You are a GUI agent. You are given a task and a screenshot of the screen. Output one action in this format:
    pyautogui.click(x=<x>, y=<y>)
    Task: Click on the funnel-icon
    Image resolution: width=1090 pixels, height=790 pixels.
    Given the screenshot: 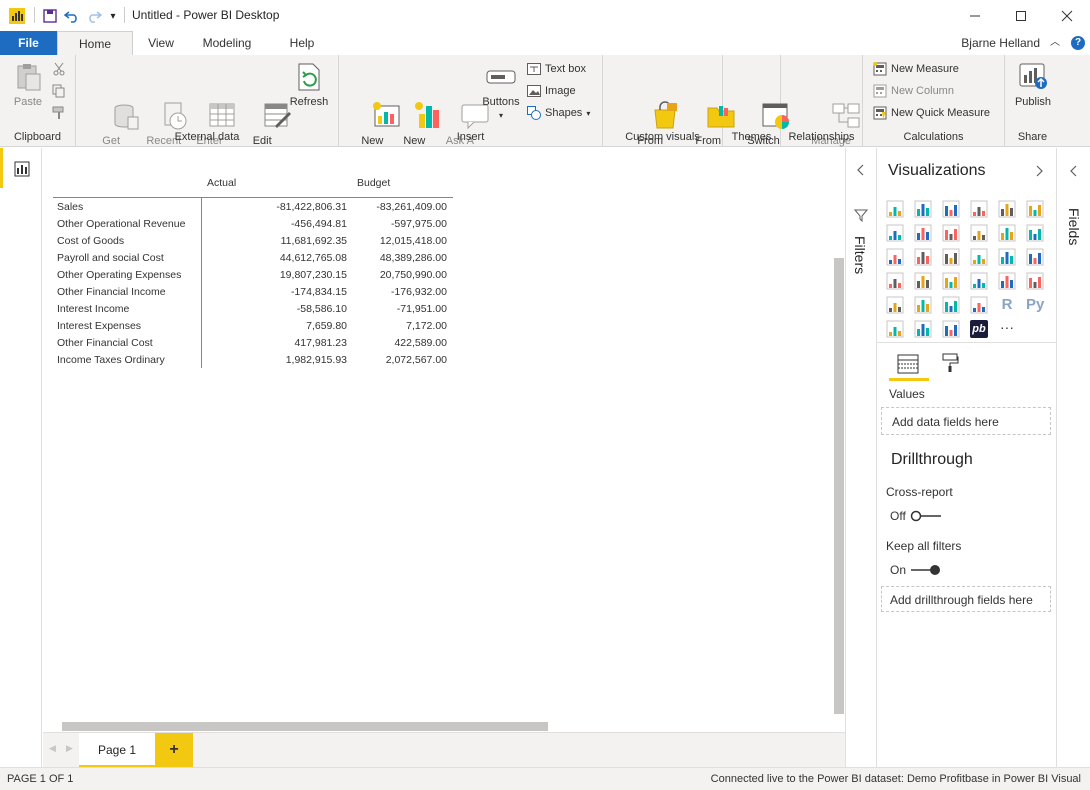 What is the action you would take?
    pyautogui.click(x=951, y=281)
    